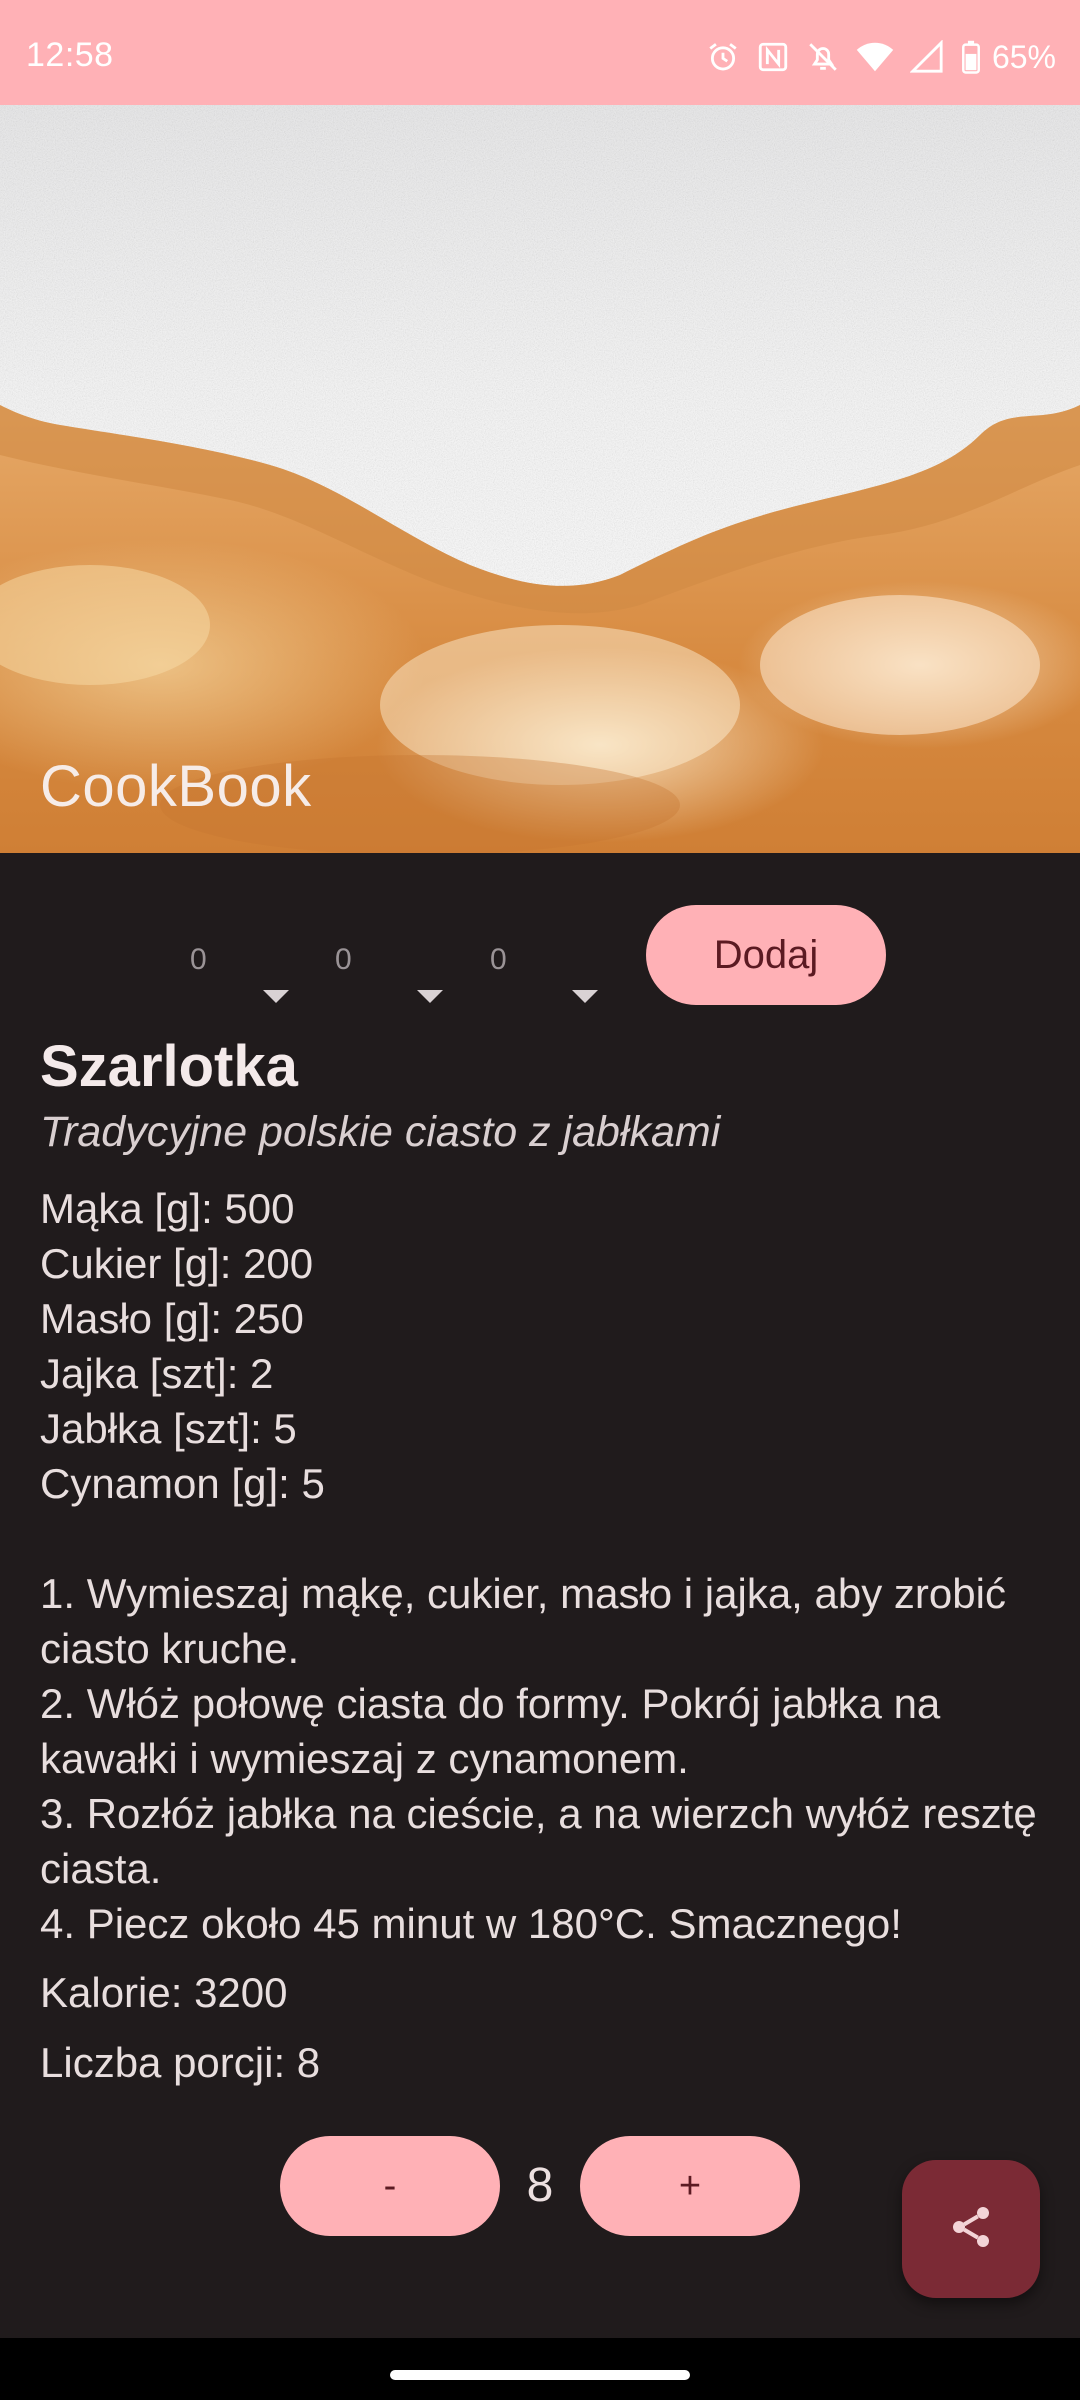  I want to click on nfc-icon, so click(773, 57).